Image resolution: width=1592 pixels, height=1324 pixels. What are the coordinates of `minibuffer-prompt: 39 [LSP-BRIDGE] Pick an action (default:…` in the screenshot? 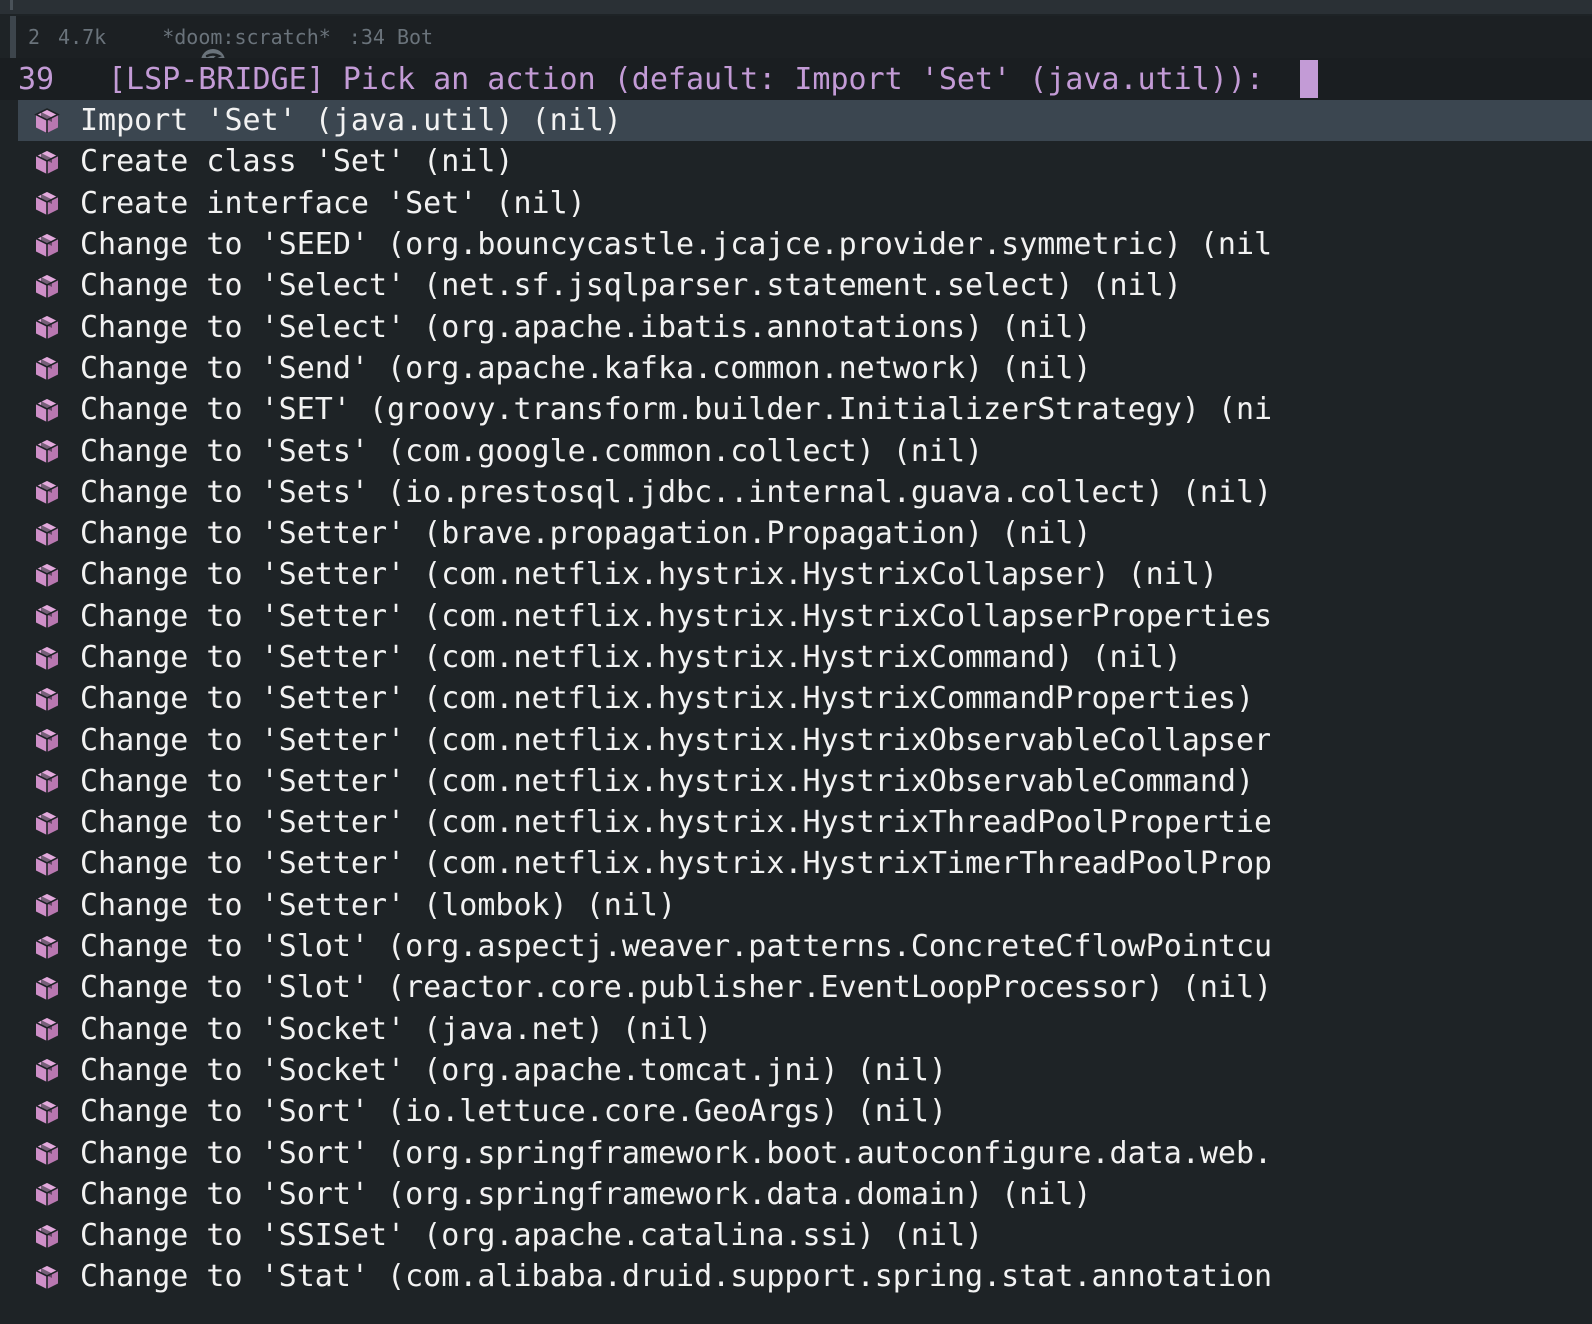 It's located at (796, 79).